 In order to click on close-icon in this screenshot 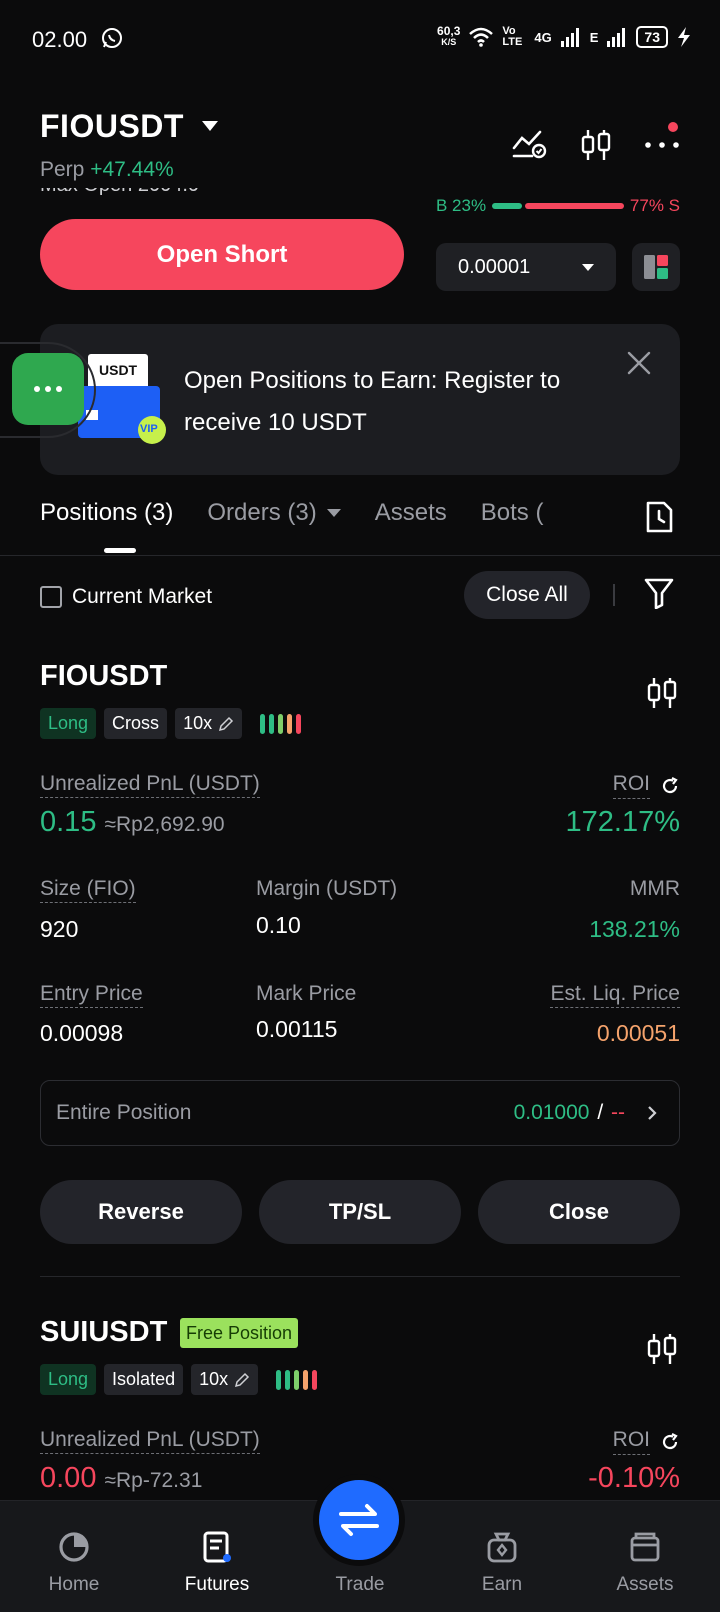, I will do `click(639, 363)`.